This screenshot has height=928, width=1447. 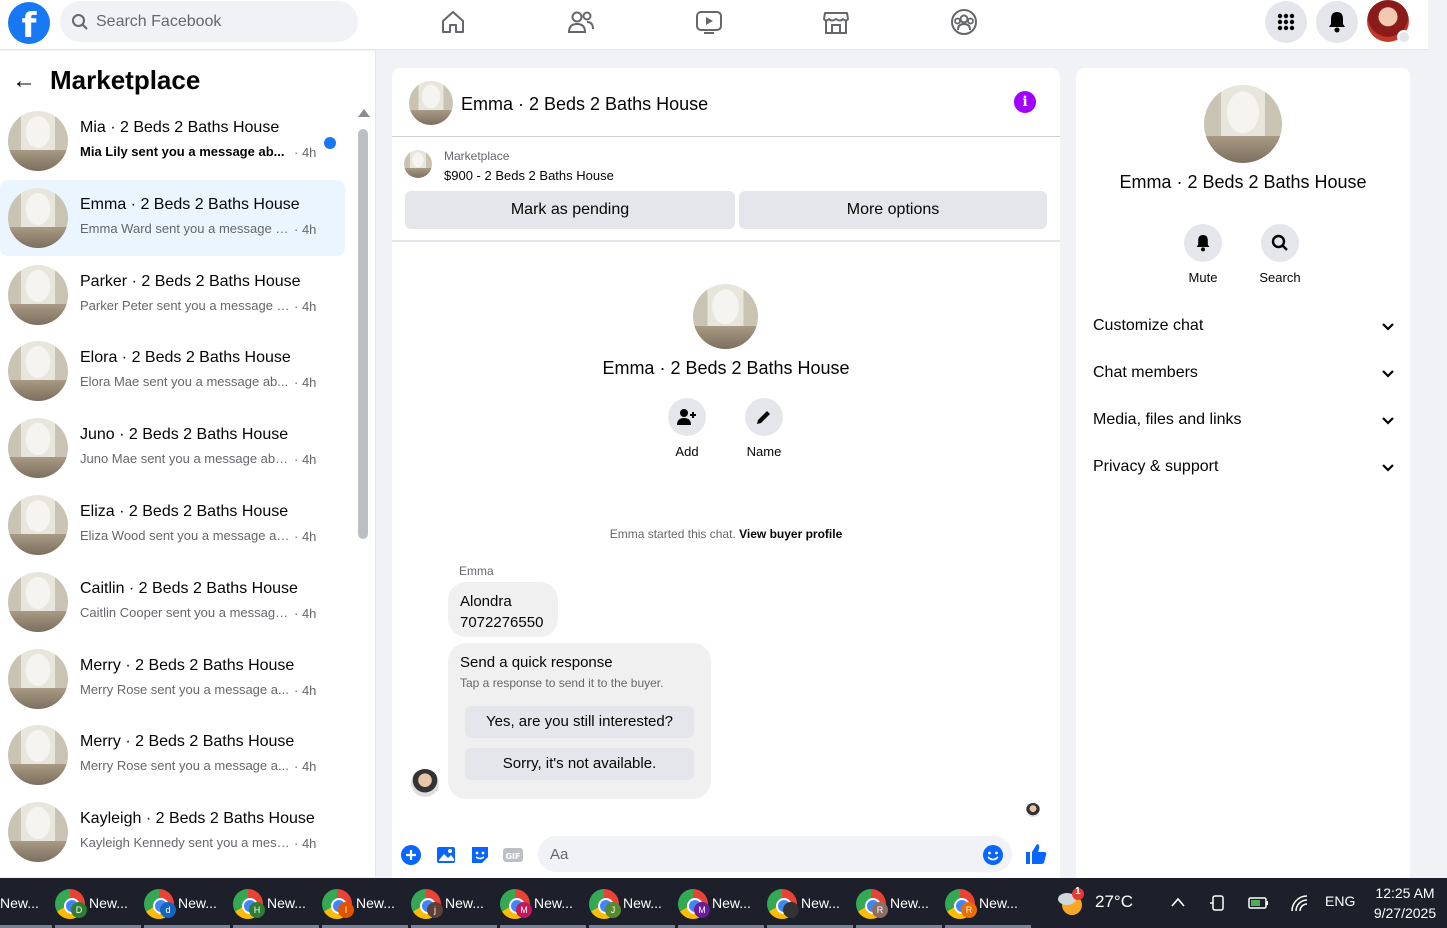 What do you see at coordinates (1299, 903) in the screenshot?
I see `wifi-icon` at bounding box center [1299, 903].